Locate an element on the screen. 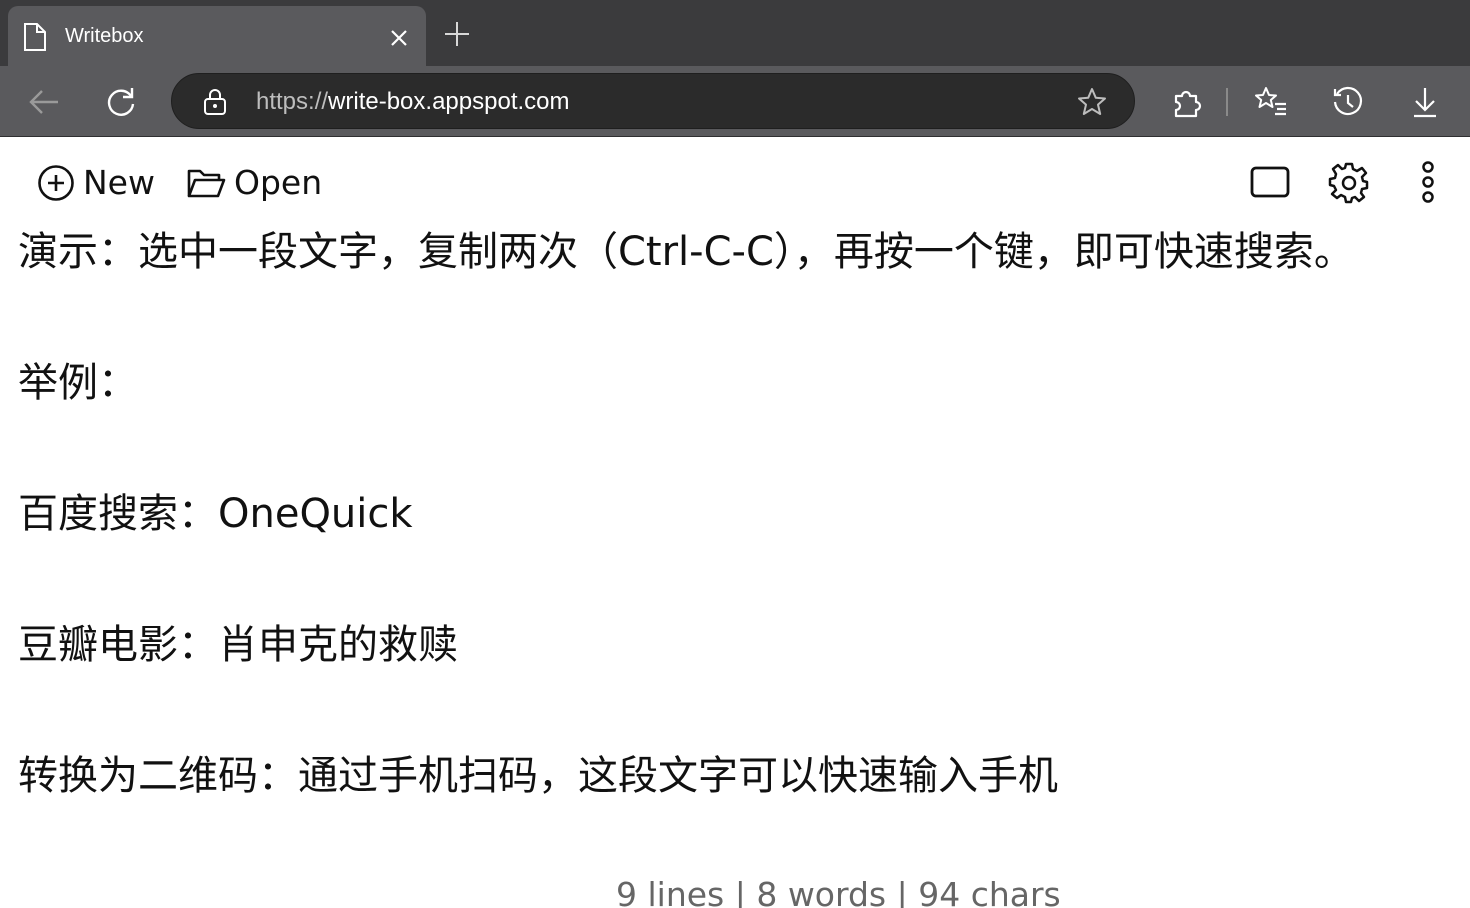  downloads-icon is located at coordinates (1425, 102).